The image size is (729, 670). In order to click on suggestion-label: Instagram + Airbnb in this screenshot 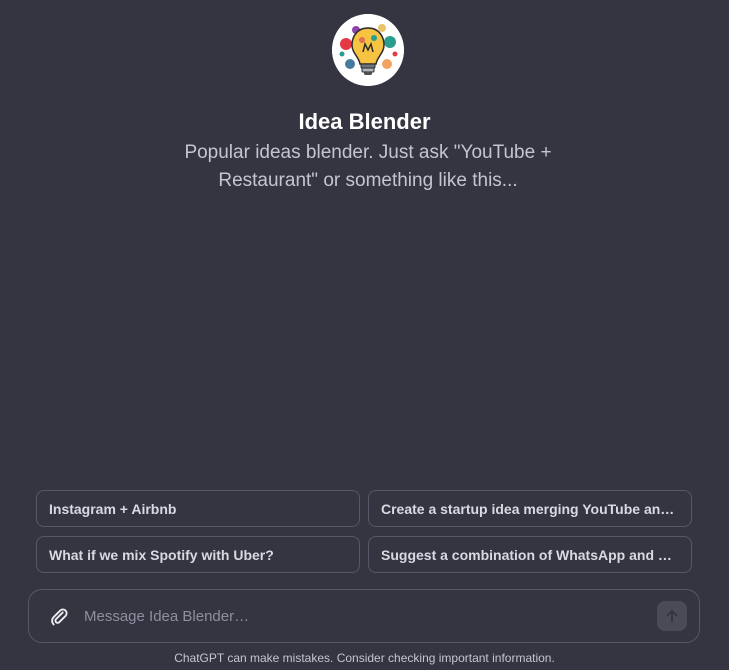, I will do `click(113, 508)`.